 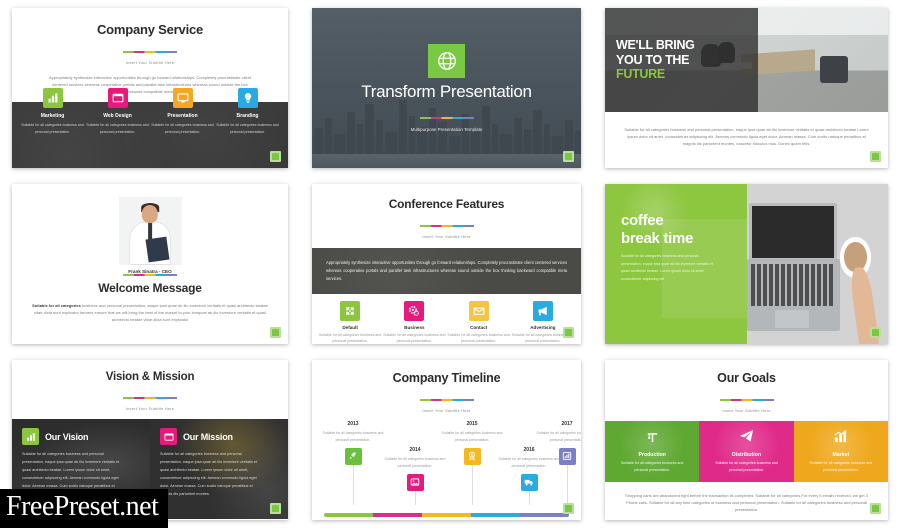 What do you see at coordinates (640, 74) in the screenshot?
I see `headline-line-3: FUTURE` at bounding box center [640, 74].